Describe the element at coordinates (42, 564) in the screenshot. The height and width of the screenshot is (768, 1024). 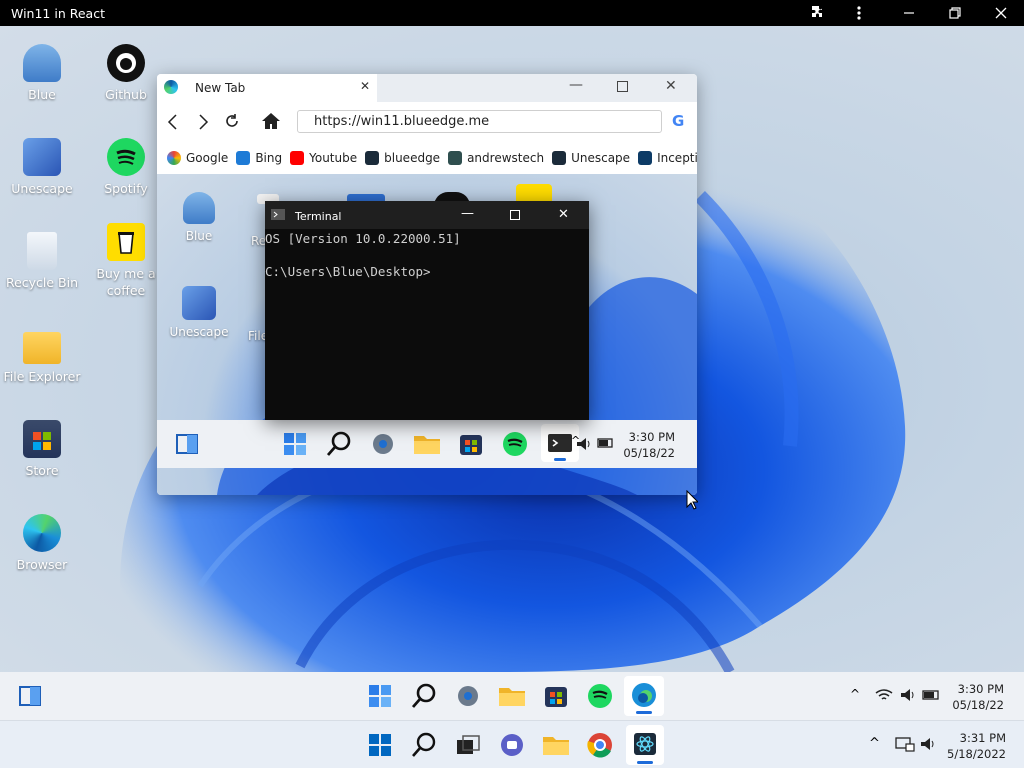
I see `desktop-icon-label: Browser` at that location.